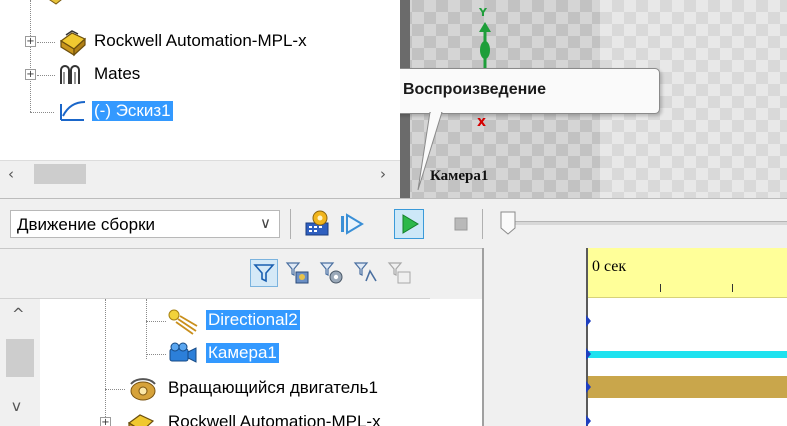  I want to click on camera-change-bar, so click(687, 354).